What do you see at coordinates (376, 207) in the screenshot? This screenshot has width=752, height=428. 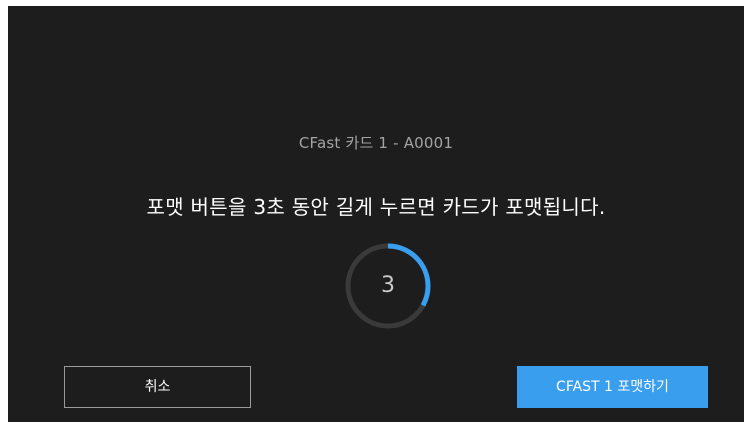 I see `format-instruction-message: 포맷 버튼을 3초 동안 길게 누르면 카드가 포맷됩니다.` at bounding box center [376, 207].